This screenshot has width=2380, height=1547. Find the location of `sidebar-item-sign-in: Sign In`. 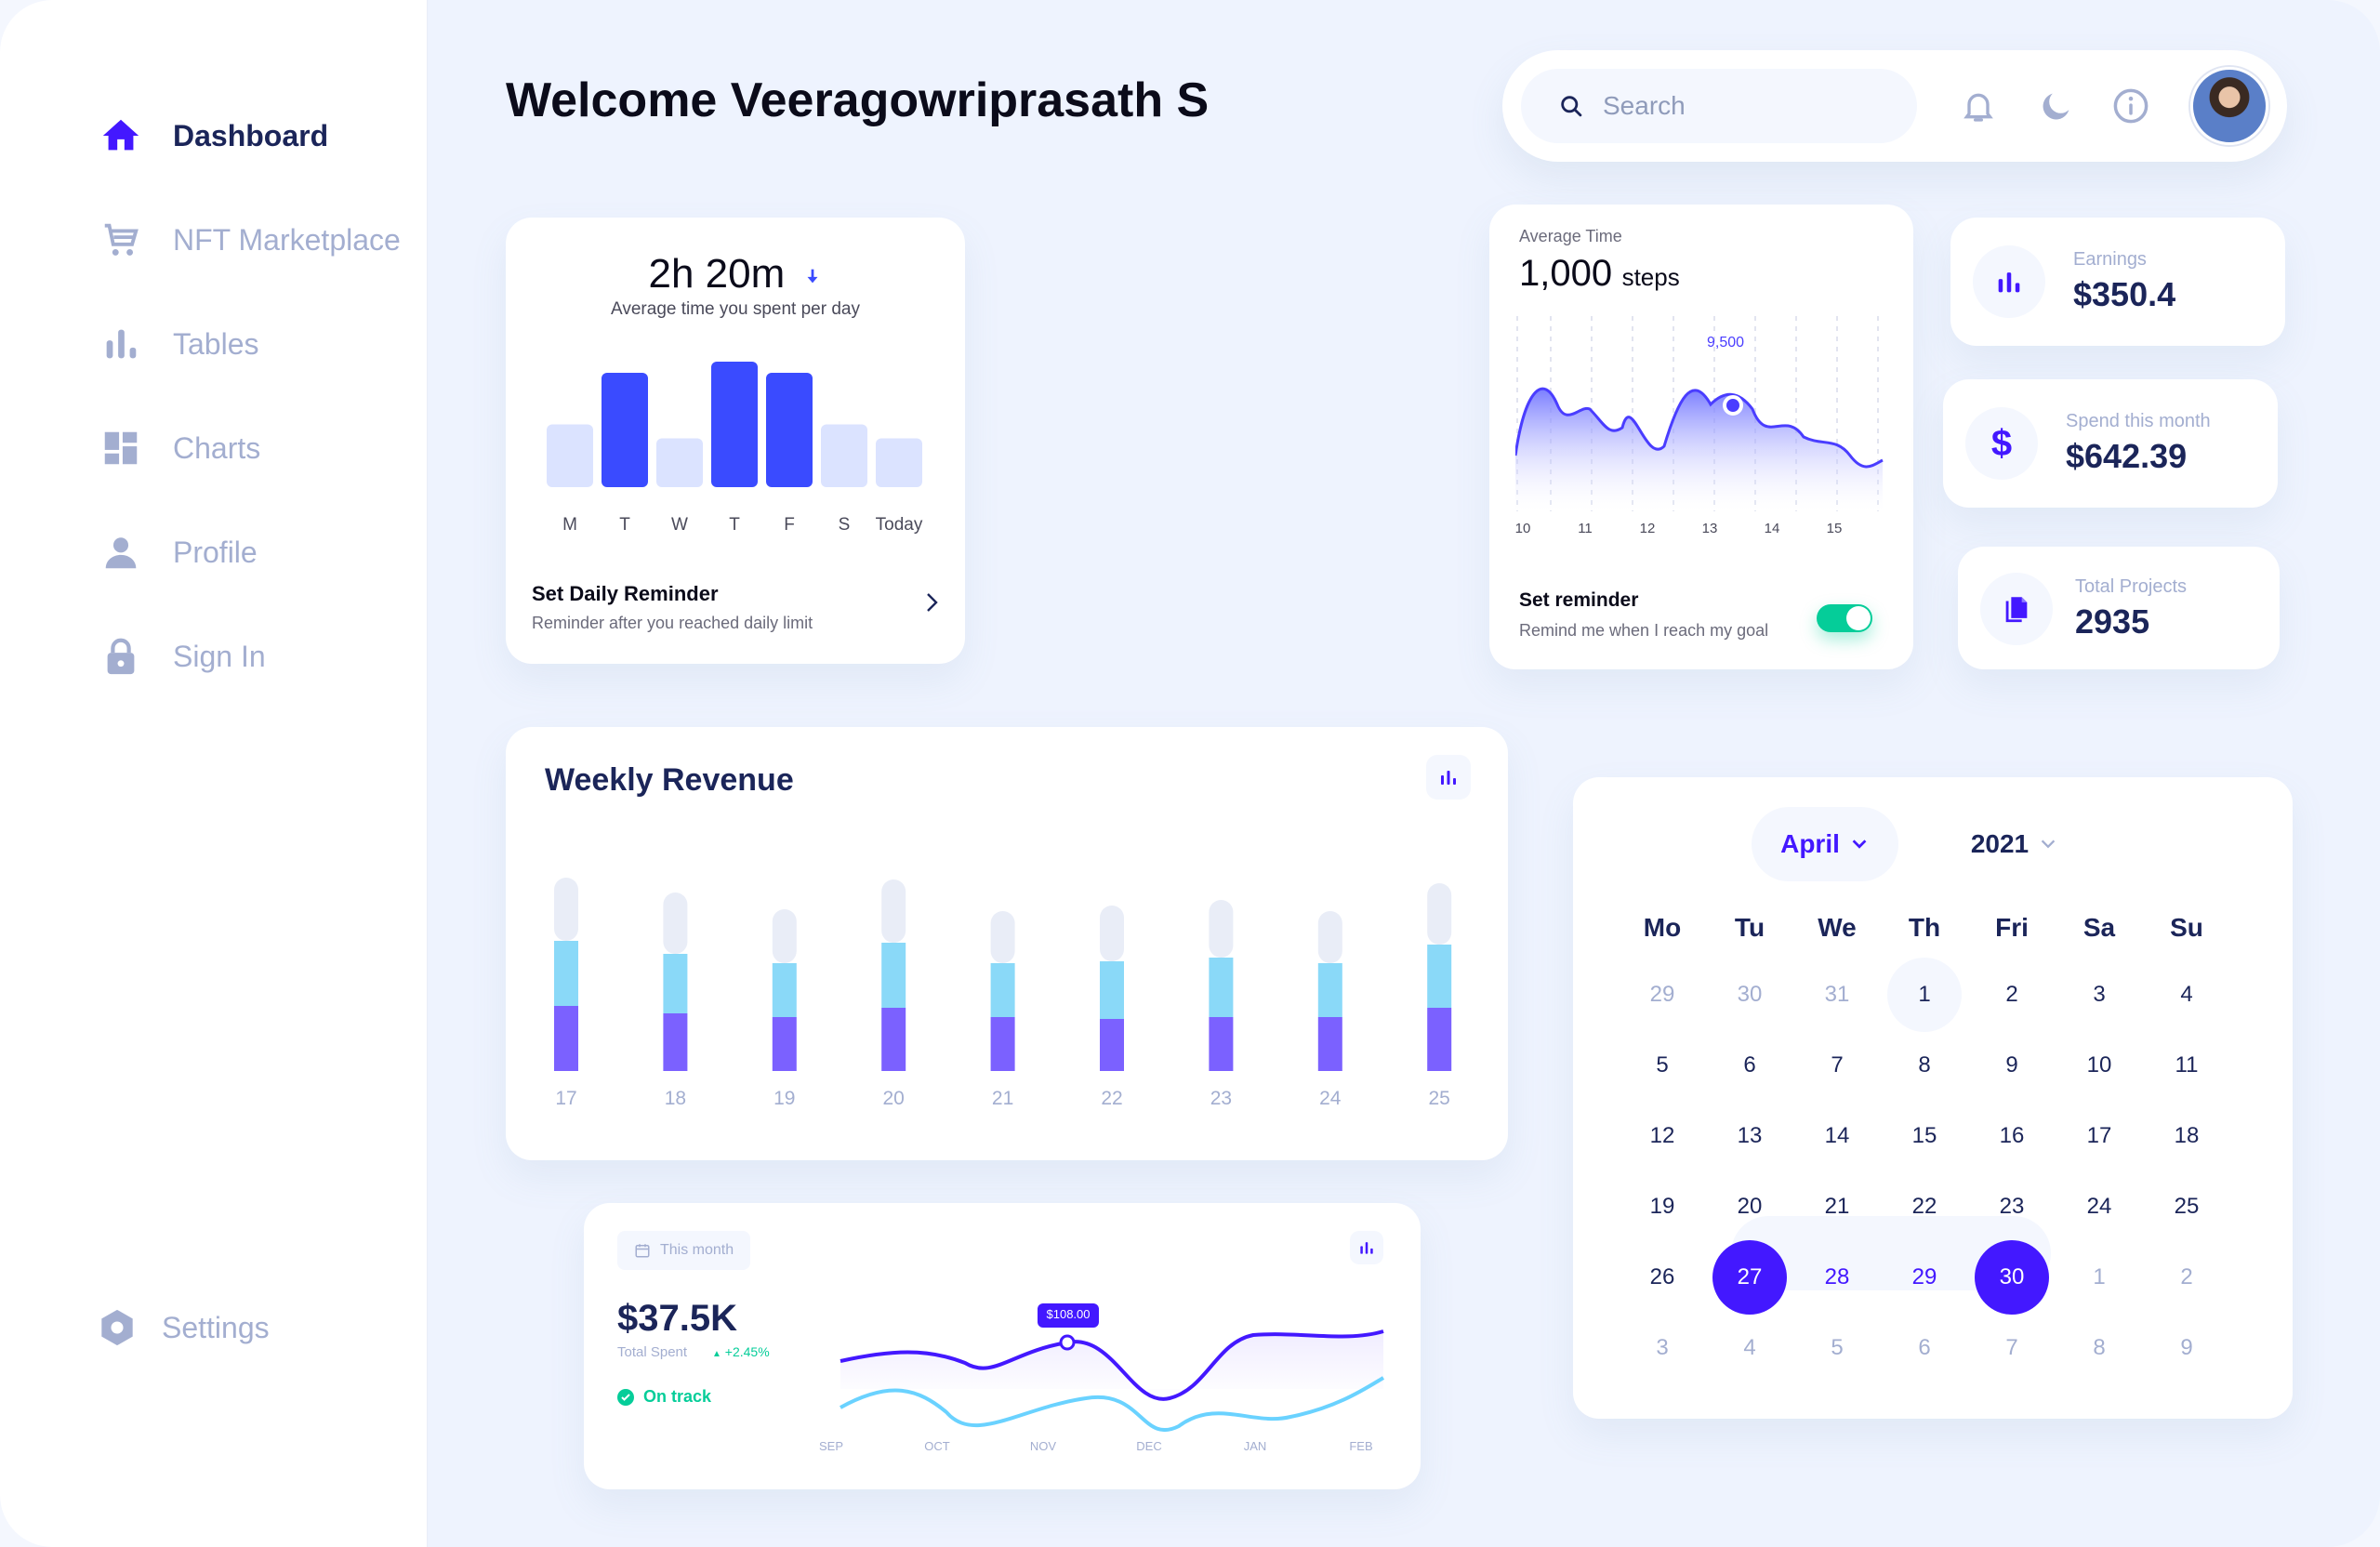

sidebar-item-sign-in: Sign In is located at coordinates (181, 656).